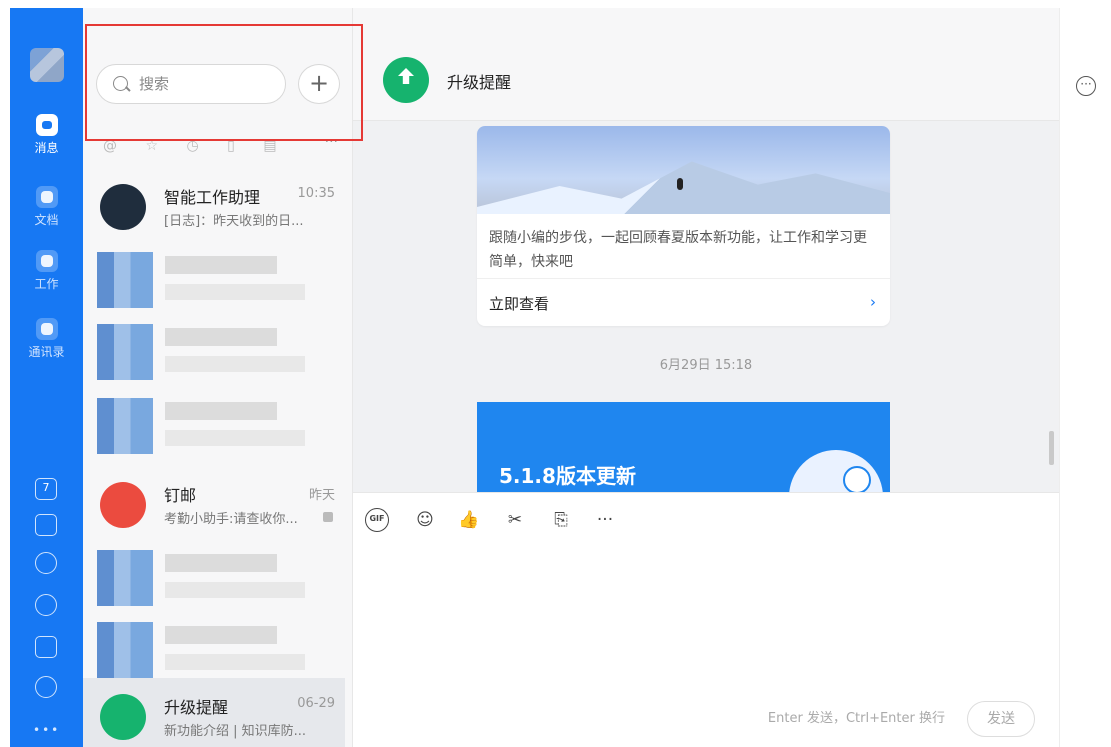  What do you see at coordinates (46, 261) in the screenshot?
I see `work-icon` at bounding box center [46, 261].